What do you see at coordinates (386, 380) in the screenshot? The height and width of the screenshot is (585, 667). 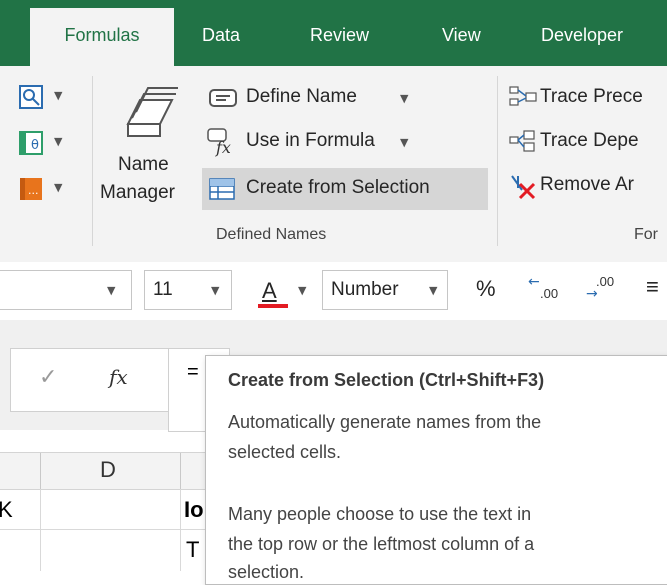 I see `tooltip-title: Create from Selection (Ctrl+Shift+F3)` at bounding box center [386, 380].